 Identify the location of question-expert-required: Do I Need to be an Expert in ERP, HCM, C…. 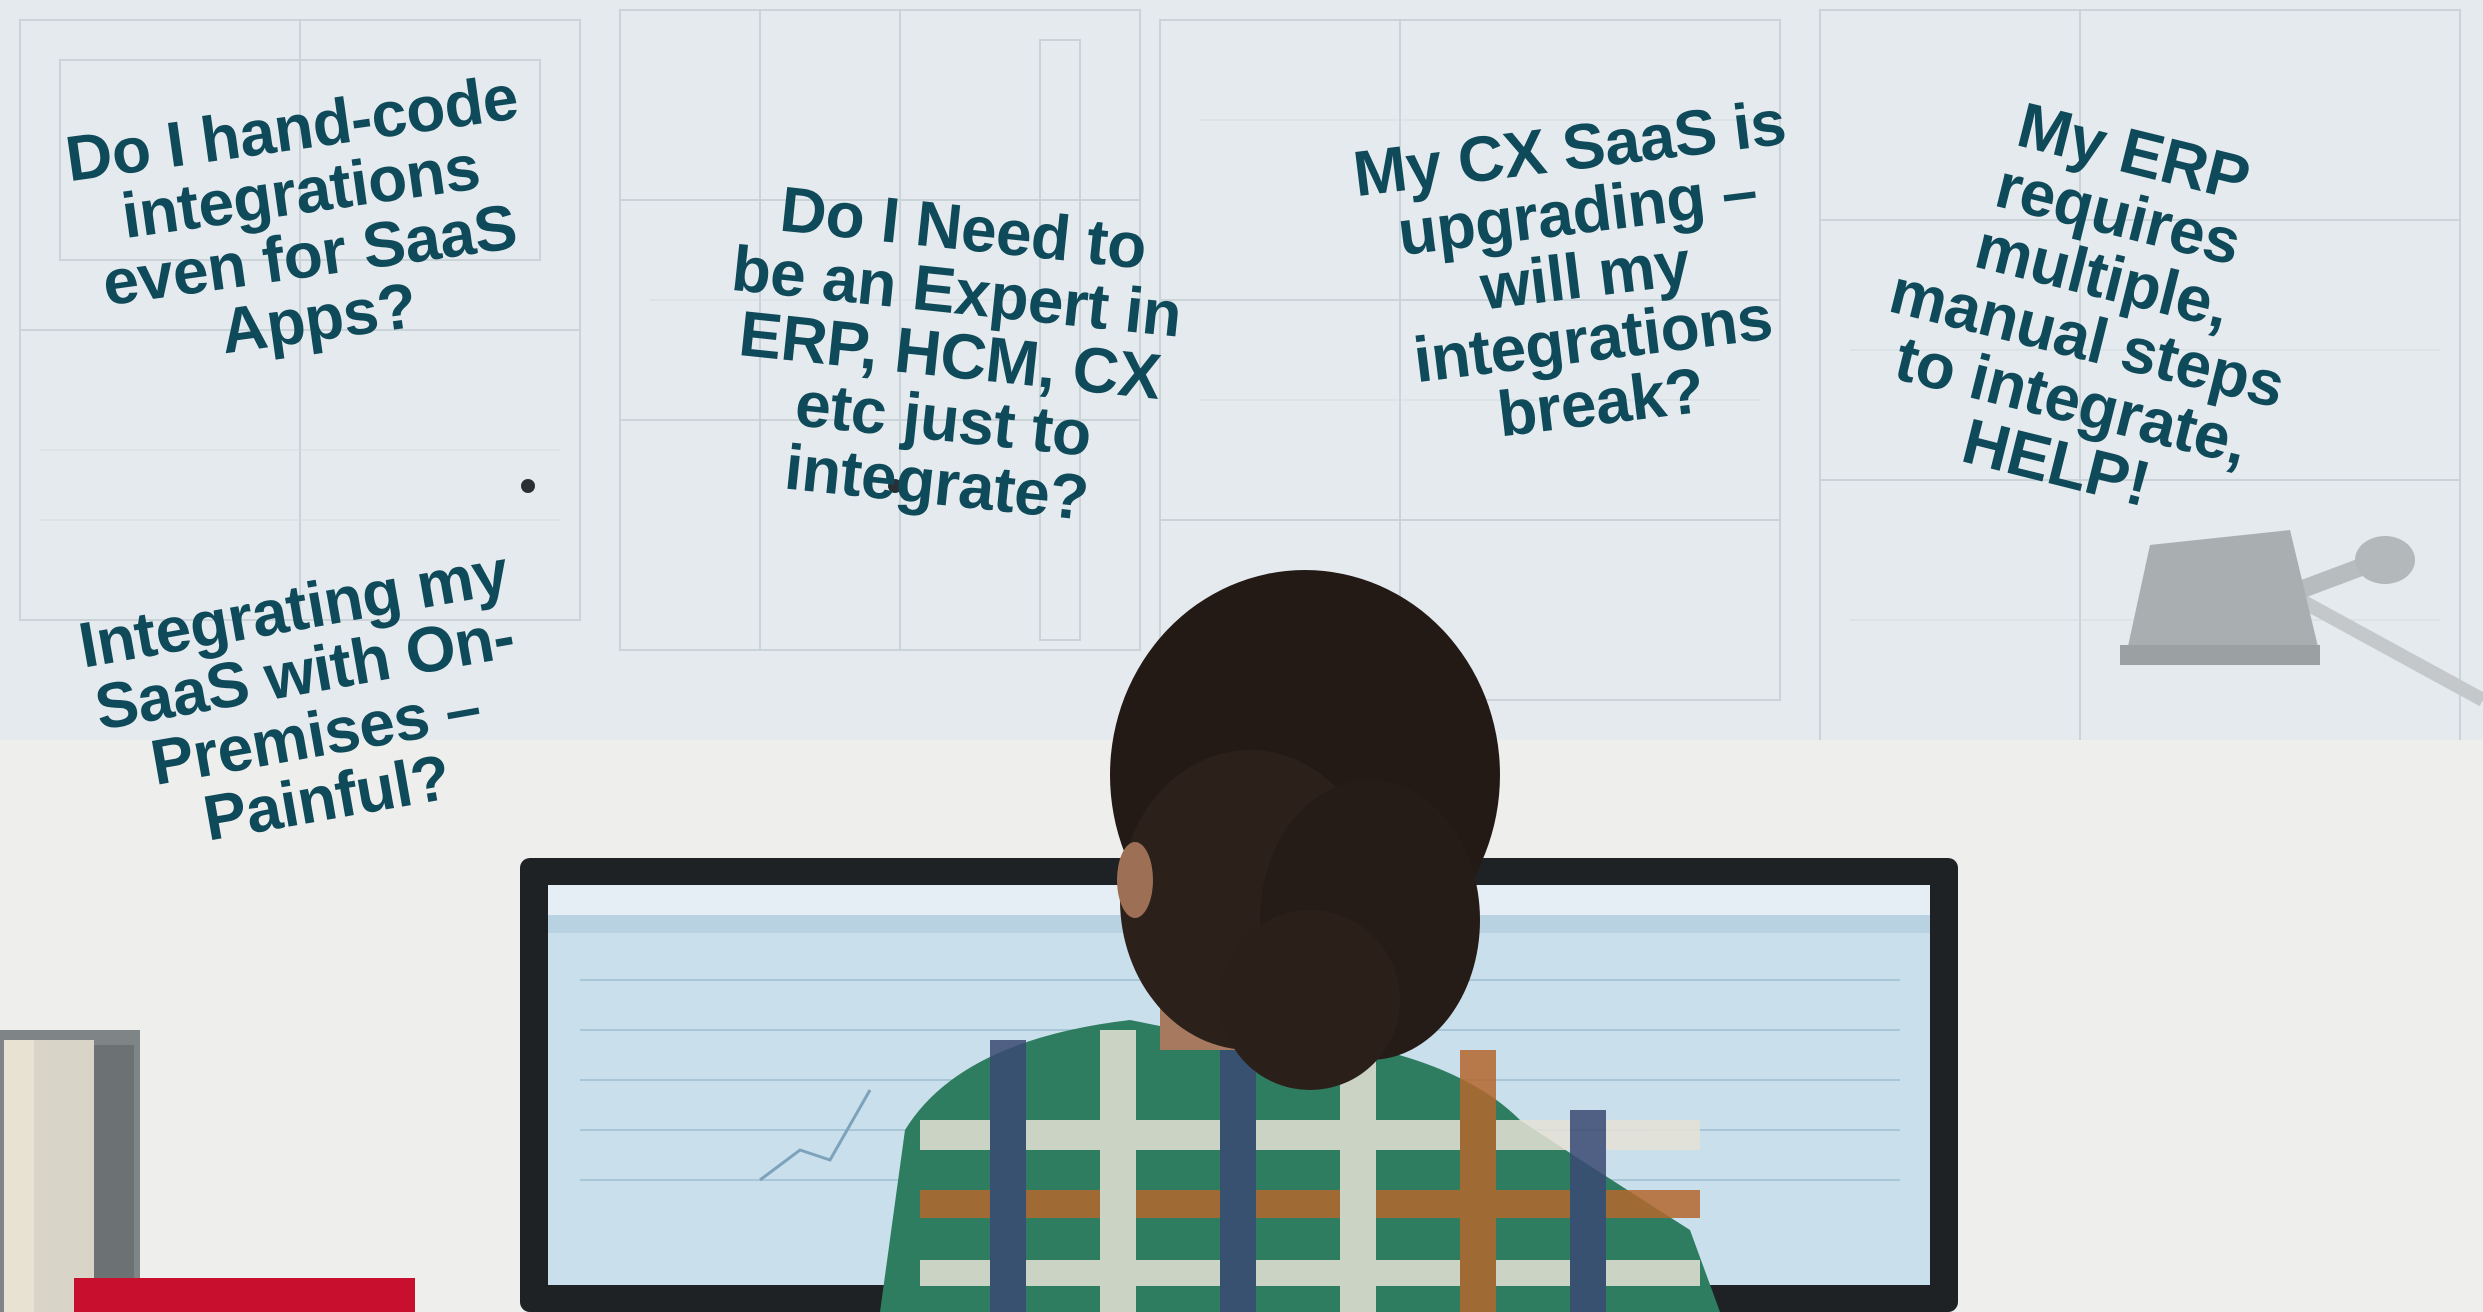
(956, 353).